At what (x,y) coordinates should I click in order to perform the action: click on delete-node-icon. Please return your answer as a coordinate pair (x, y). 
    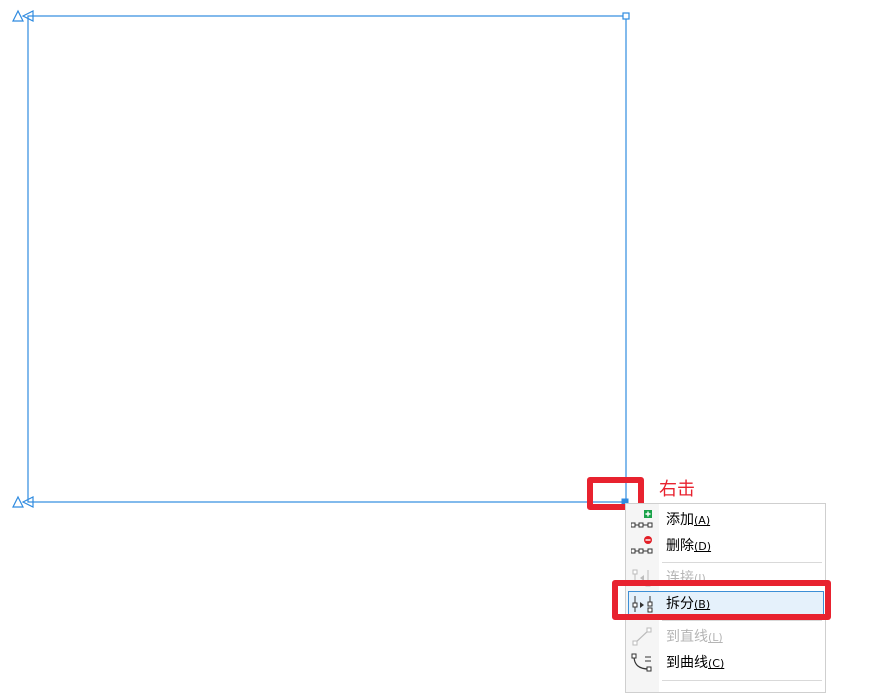
    Looking at the image, I should click on (642, 545).